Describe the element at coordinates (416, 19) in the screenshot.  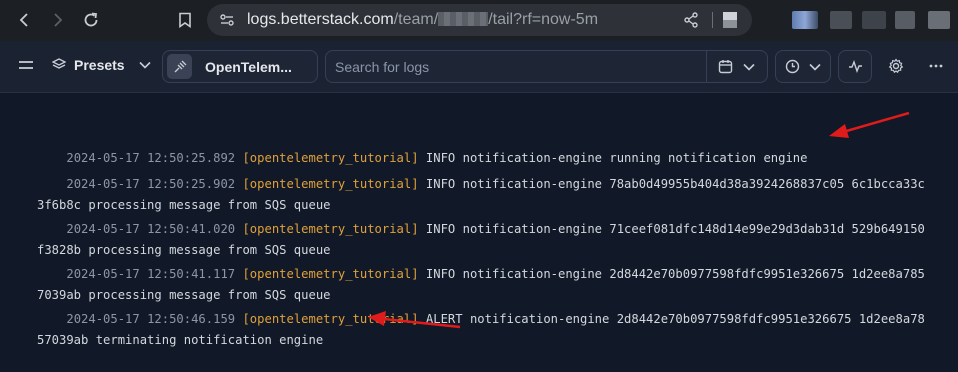
I see `url-path-prefix: /team/` at that location.